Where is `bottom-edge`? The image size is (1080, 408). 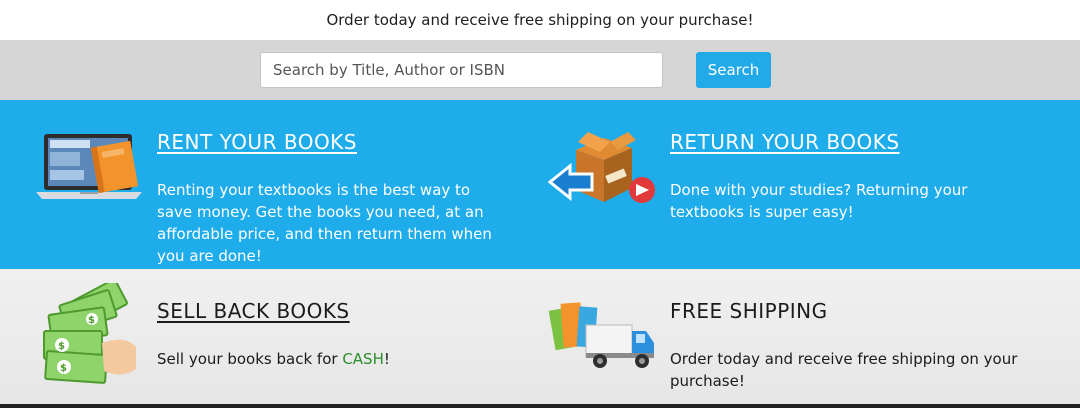
bottom-edge is located at coordinates (540, 406).